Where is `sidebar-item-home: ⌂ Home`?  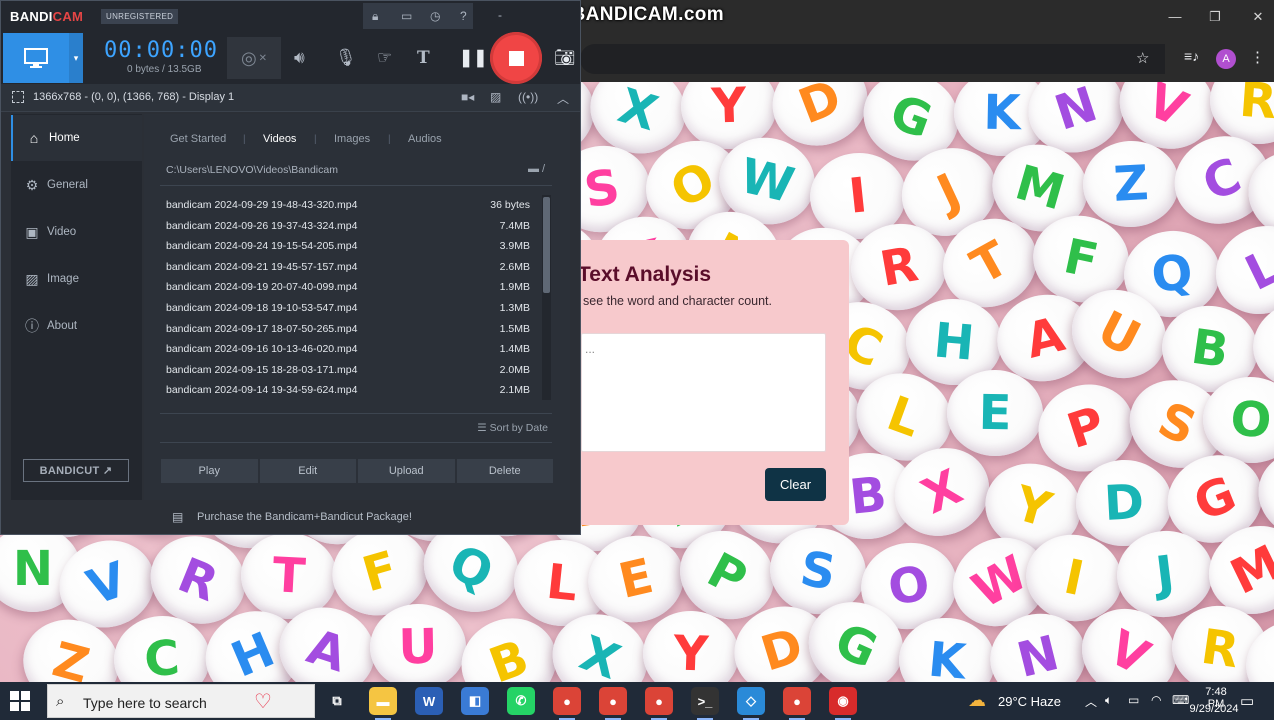 sidebar-item-home: ⌂ Home is located at coordinates (76, 138).